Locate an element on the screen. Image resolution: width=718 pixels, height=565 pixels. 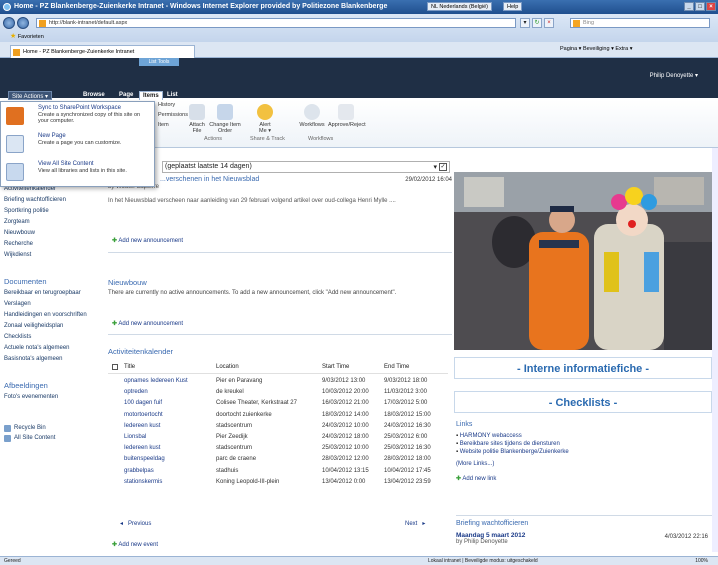
link-item: ▪ HARMONY webaccess is located at coordinates (584, 436).